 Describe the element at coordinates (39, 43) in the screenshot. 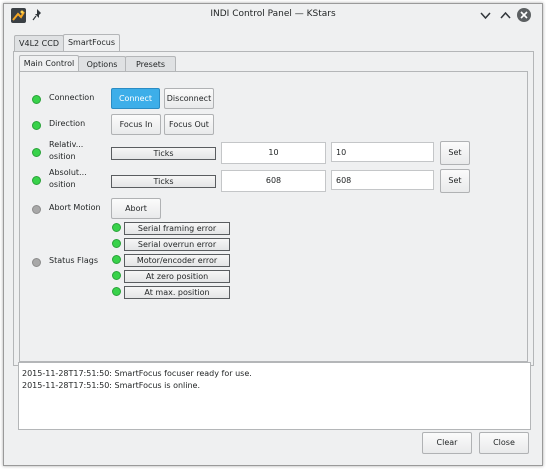

I see `tab-v4l2-ccd: V4L2 CCD` at that location.